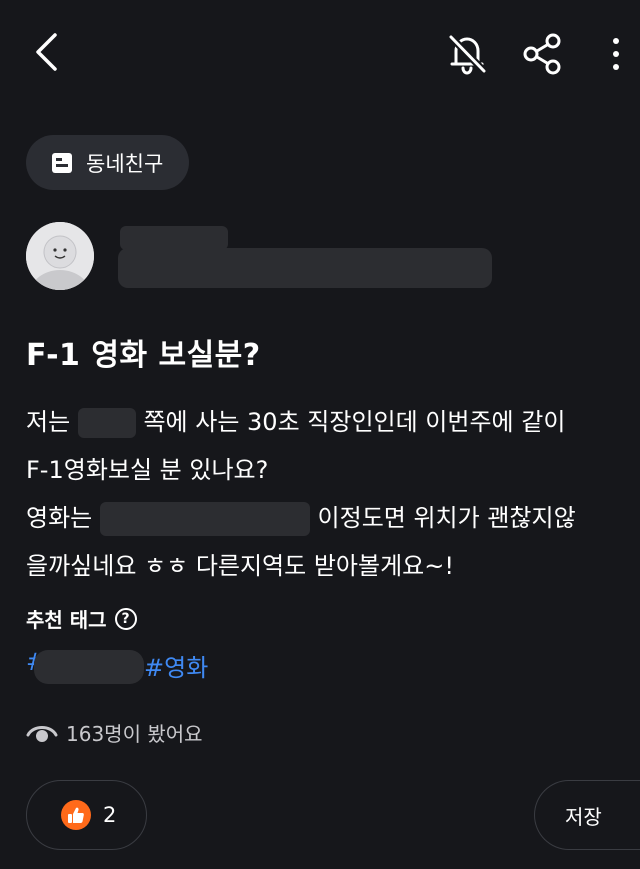  Describe the element at coordinates (89, 667) in the screenshot. I see `redacted-tag` at that location.